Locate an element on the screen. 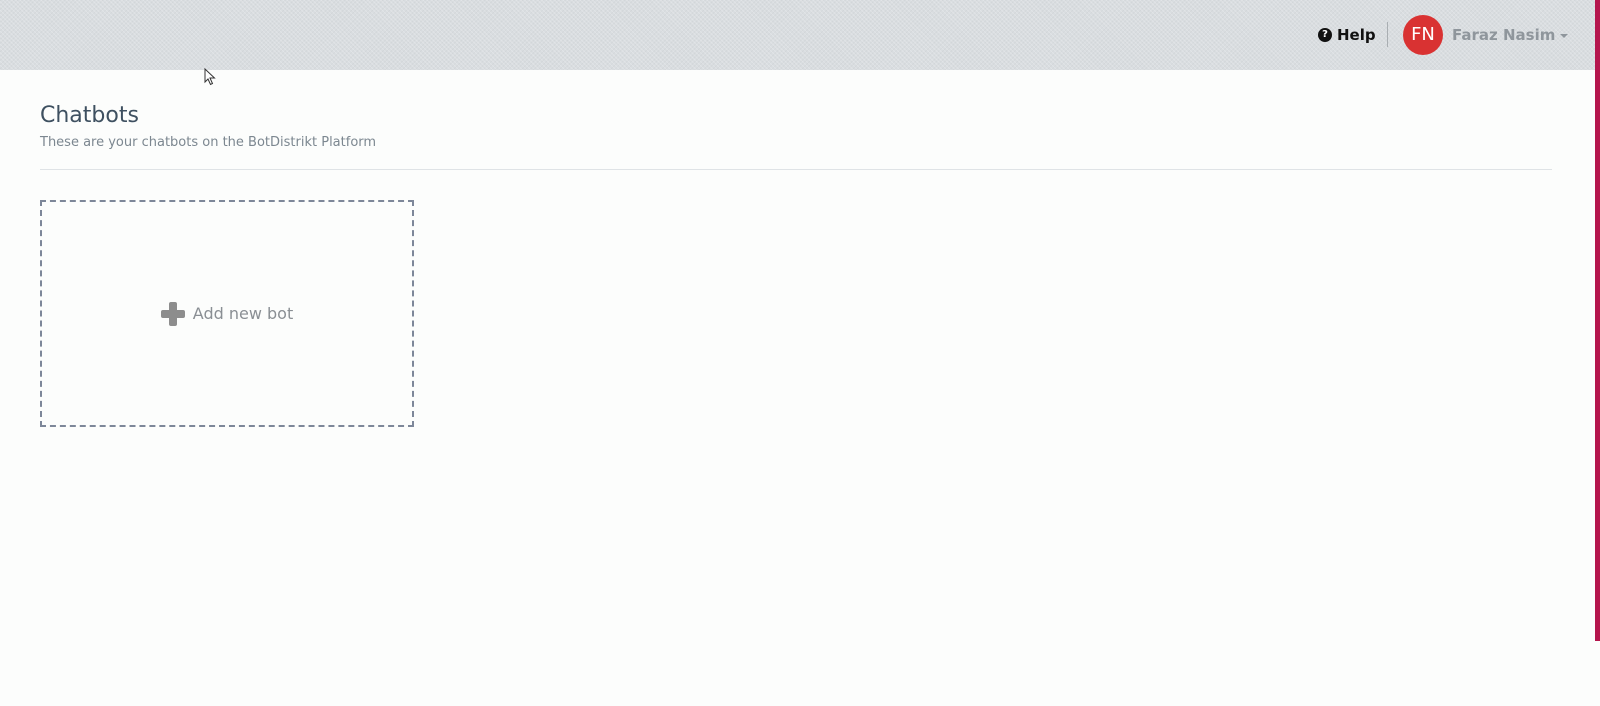 The height and width of the screenshot is (706, 1600). navbar-divider is located at coordinates (1387, 34).